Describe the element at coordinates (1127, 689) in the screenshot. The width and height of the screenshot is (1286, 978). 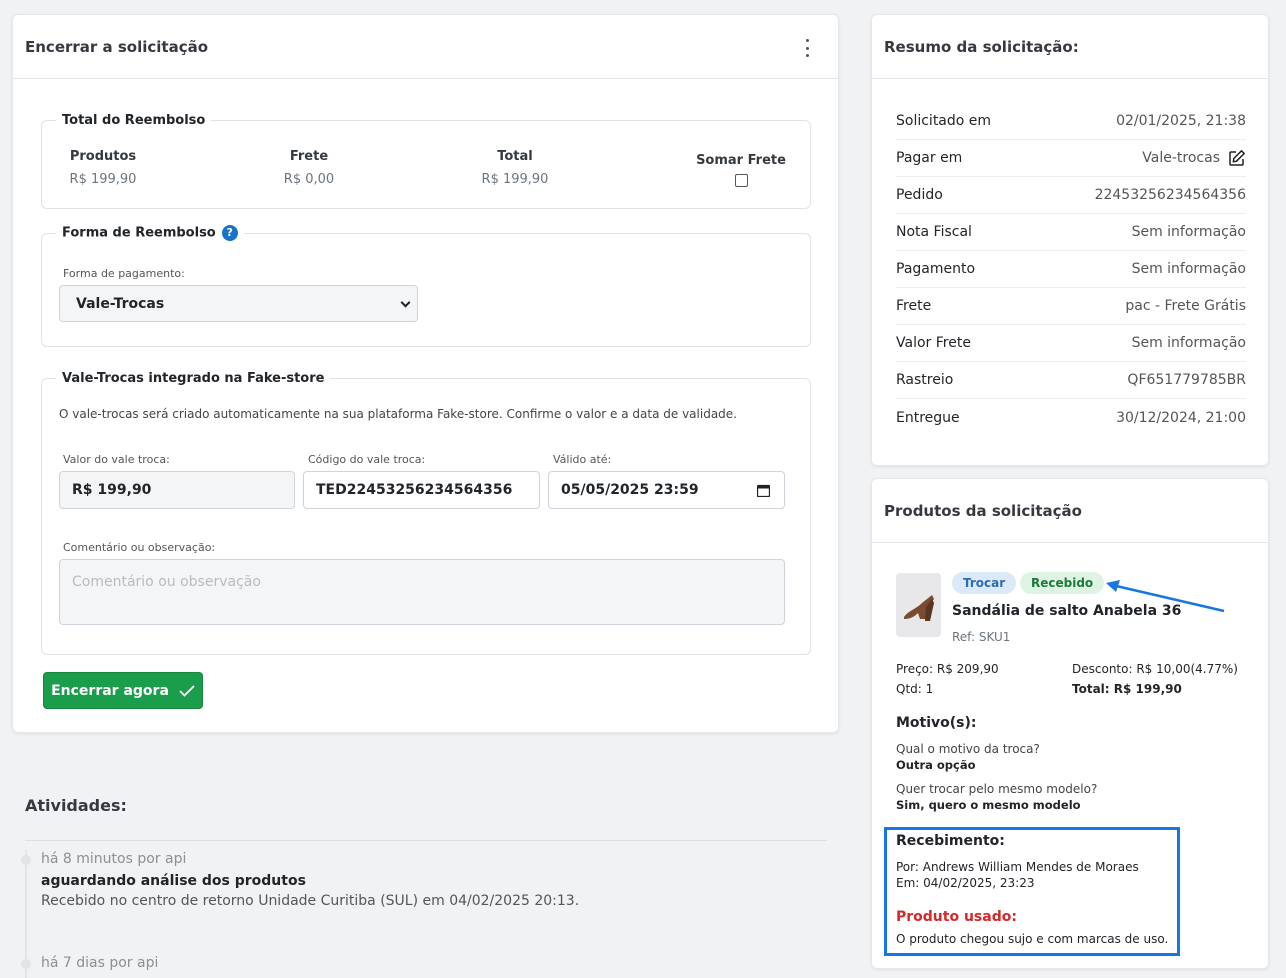
I see `product-total: Total: R$ 199,90` at that location.